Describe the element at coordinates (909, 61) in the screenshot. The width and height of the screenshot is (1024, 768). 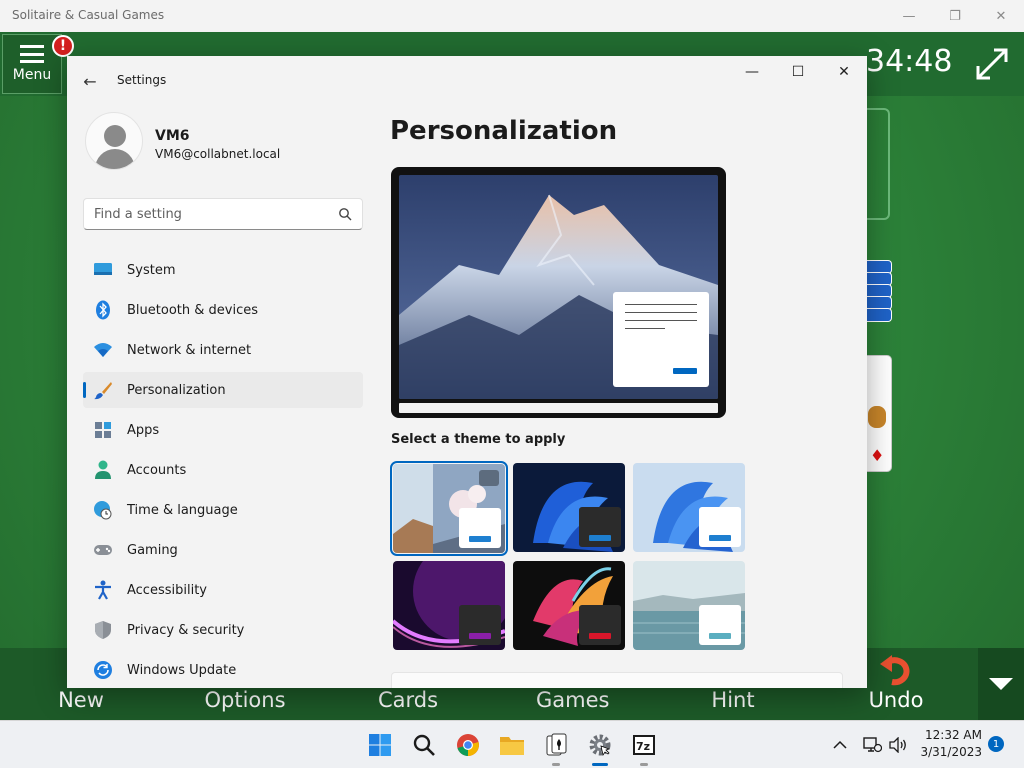
I see `game-timer: 34:48` at that location.